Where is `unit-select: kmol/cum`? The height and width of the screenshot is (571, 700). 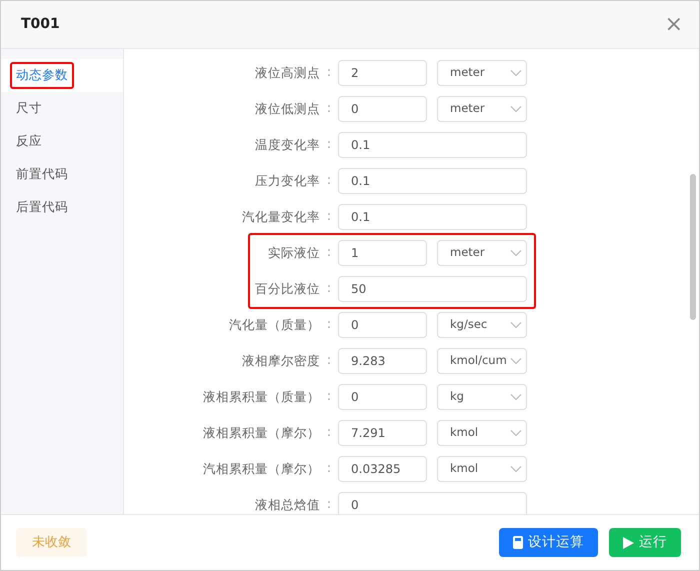
unit-select: kmol/cum is located at coordinates (482, 361).